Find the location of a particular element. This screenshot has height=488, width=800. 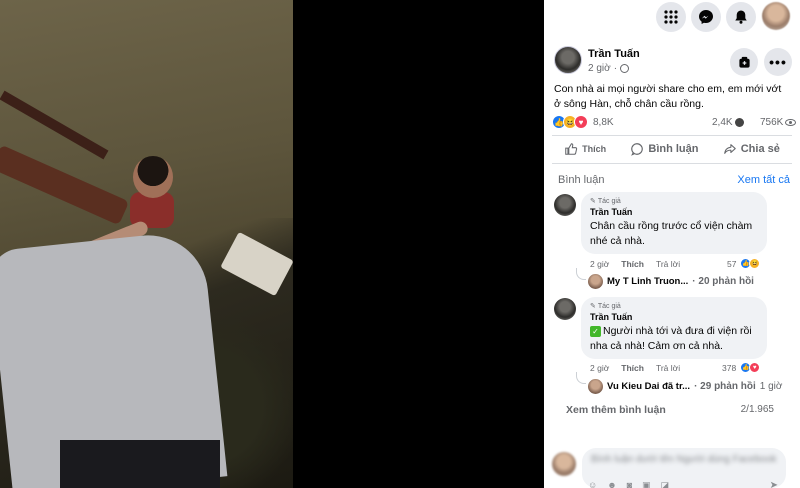

comment-reactions: 378 👍 ♥ is located at coordinates (741, 367).